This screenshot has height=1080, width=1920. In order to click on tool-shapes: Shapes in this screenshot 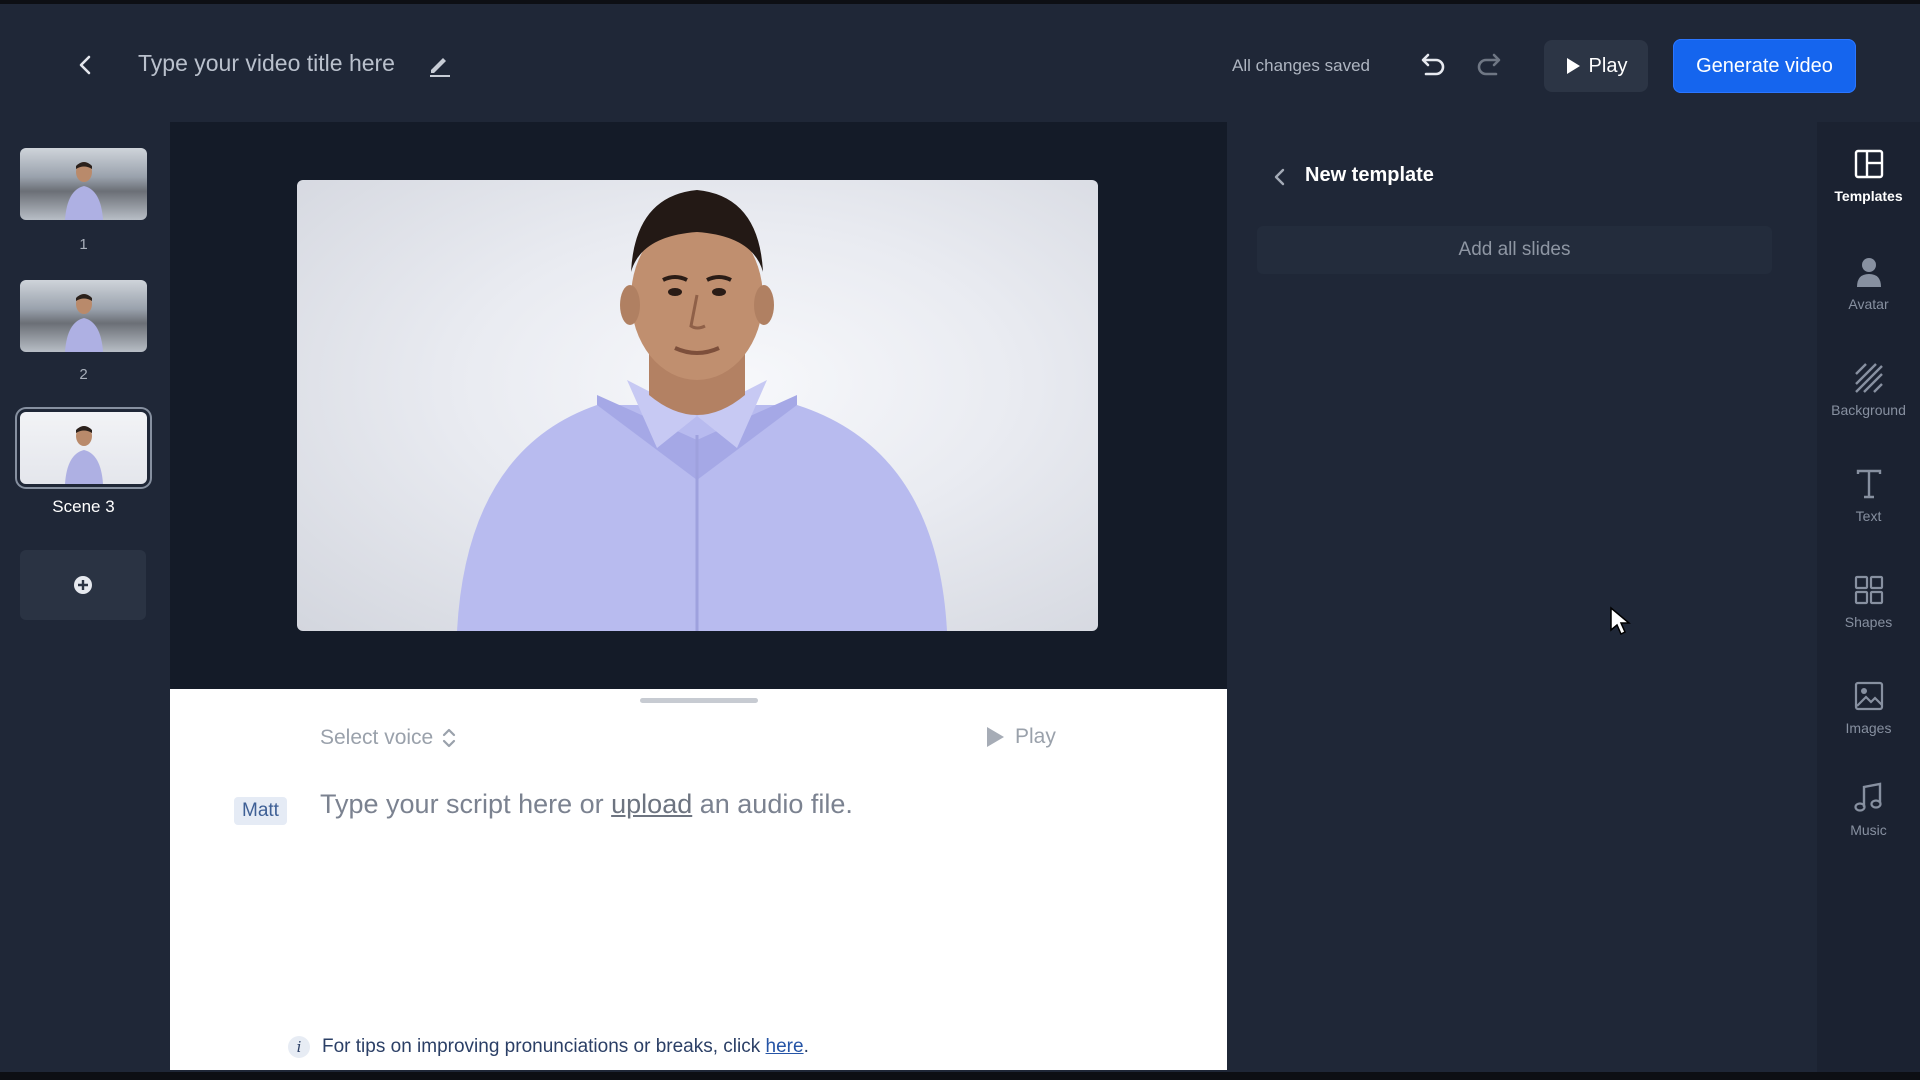, I will do `click(1868, 602)`.